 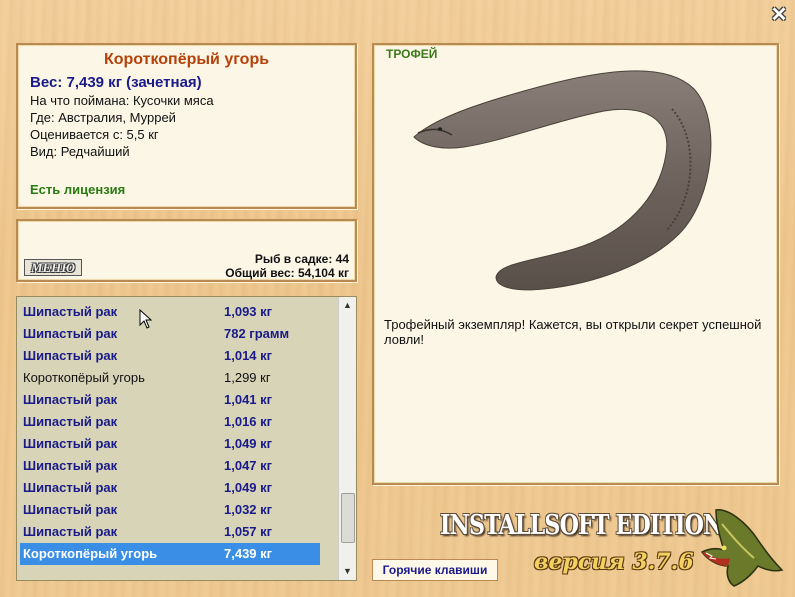 What do you see at coordinates (301, 259) in the screenshot?
I see `fish-count: Рыб в садке: 44` at bounding box center [301, 259].